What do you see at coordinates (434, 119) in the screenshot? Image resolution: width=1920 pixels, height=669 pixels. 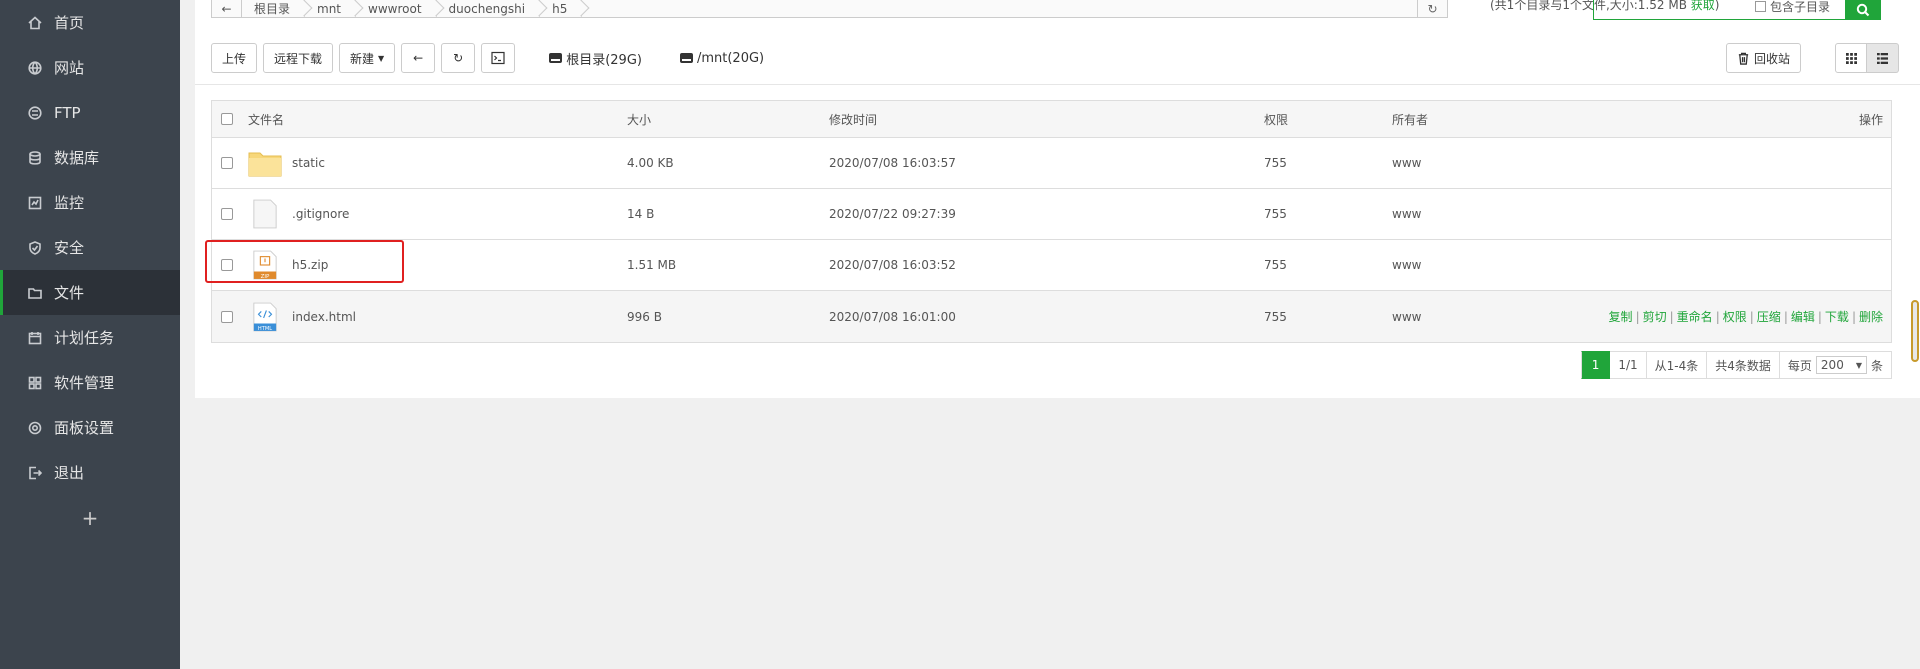 I see `col-name: 文件名` at bounding box center [434, 119].